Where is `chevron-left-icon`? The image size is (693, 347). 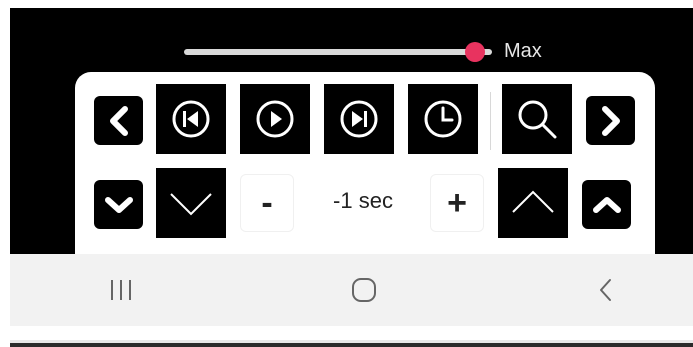
chevron-left-icon is located at coordinates (118, 120).